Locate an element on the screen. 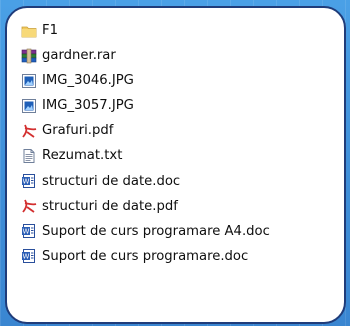  text-file-icon is located at coordinates (29, 156).